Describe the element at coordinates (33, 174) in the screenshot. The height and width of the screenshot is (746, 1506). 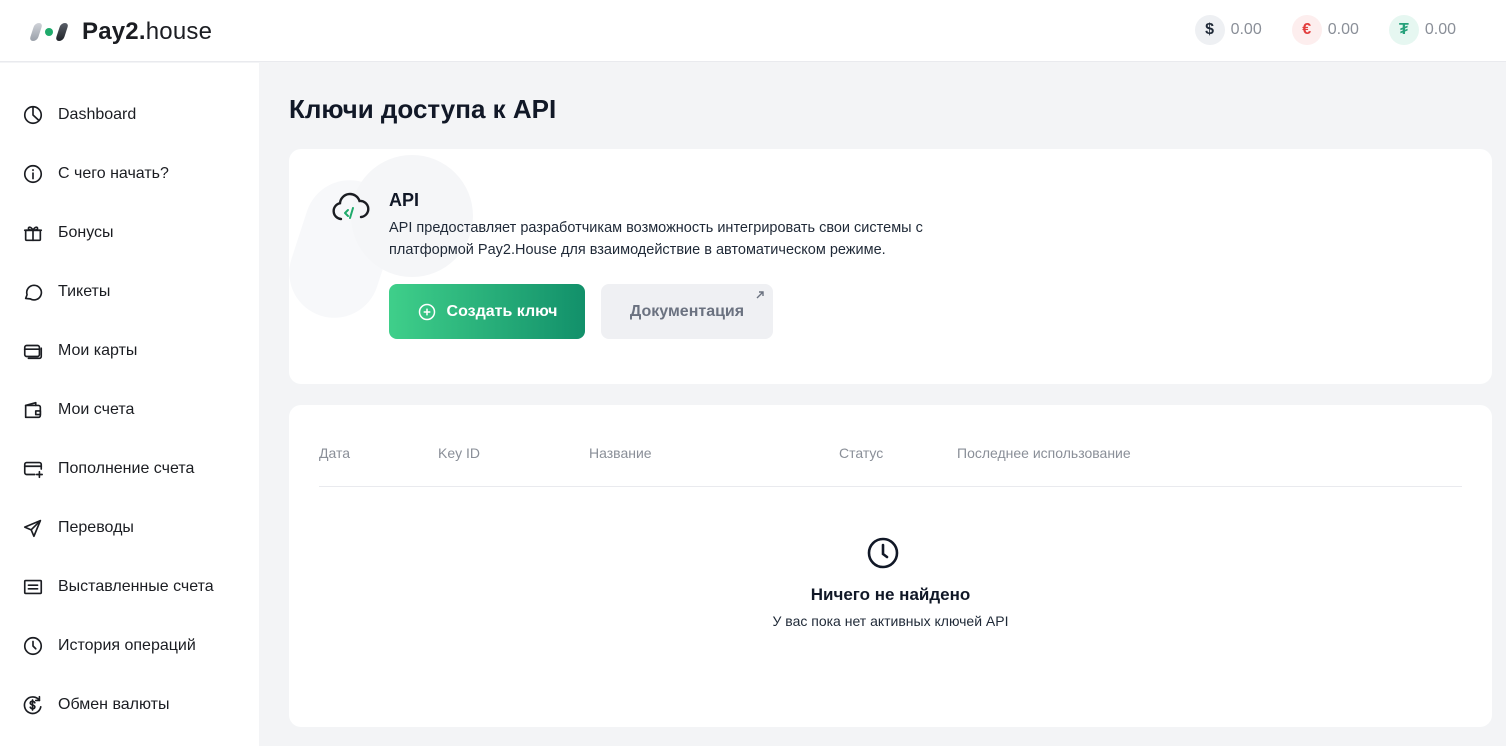
I see `info-icon` at that location.